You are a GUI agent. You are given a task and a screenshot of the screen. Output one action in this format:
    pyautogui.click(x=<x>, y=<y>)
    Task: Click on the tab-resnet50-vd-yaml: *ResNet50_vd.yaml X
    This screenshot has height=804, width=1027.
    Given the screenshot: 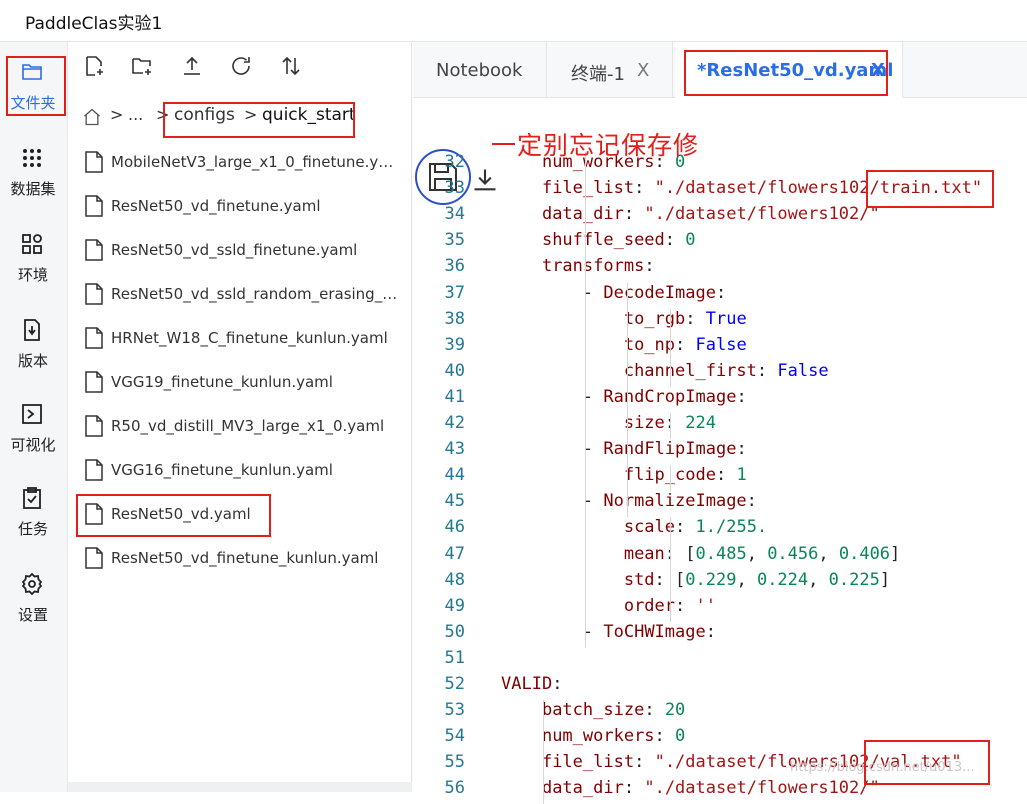 What is the action you would take?
    pyautogui.click(x=789, y=70)
    